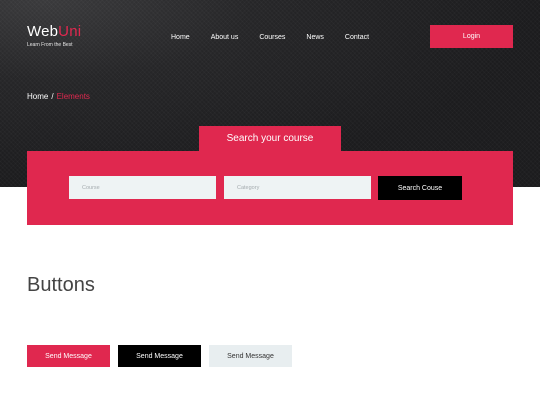  I want to click on nav-item-contact: Contact, so click(357, 37).